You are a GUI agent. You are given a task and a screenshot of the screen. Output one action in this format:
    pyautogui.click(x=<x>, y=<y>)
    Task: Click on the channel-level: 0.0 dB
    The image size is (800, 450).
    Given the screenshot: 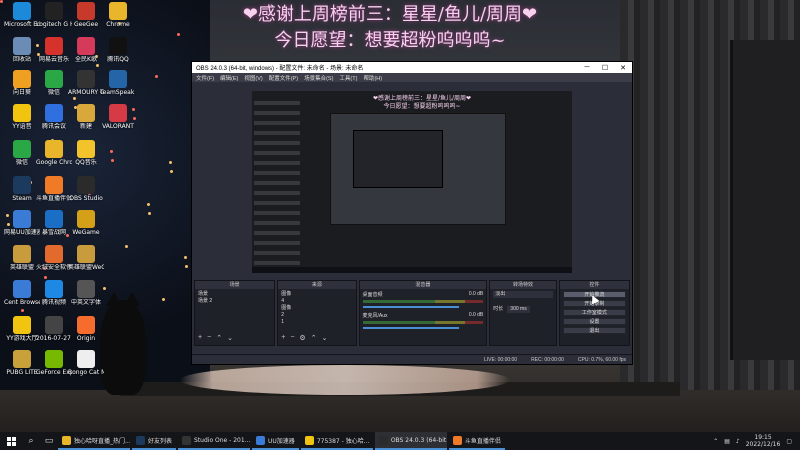 What is the action you would take?
    pyautogui.click(x=476, y=294)
    